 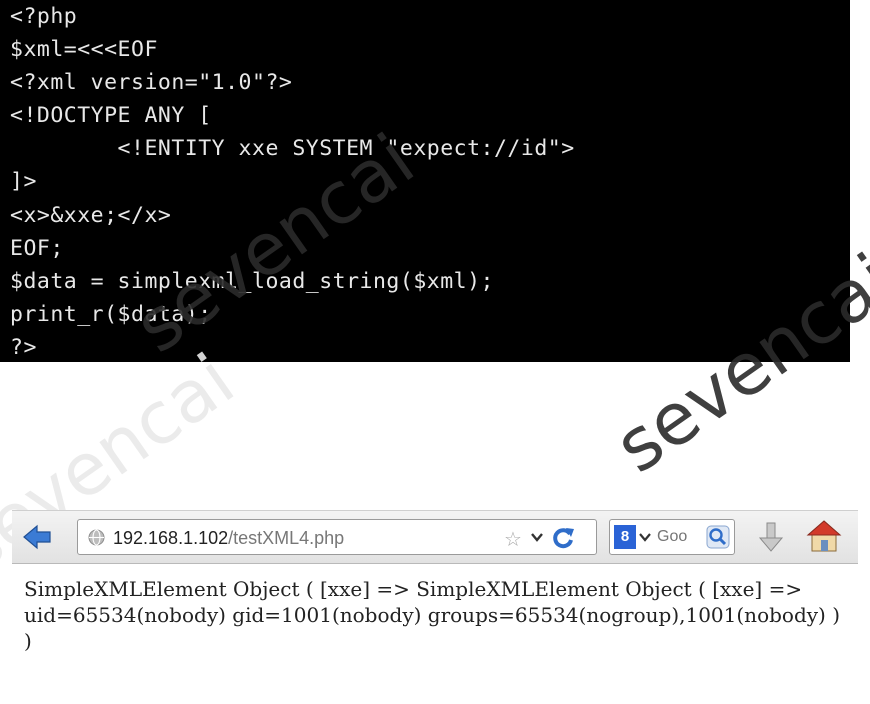 What do you see at coordinates (824, 536) in the screenshot?
I see `home-icon` at bounding box center [824, 536].